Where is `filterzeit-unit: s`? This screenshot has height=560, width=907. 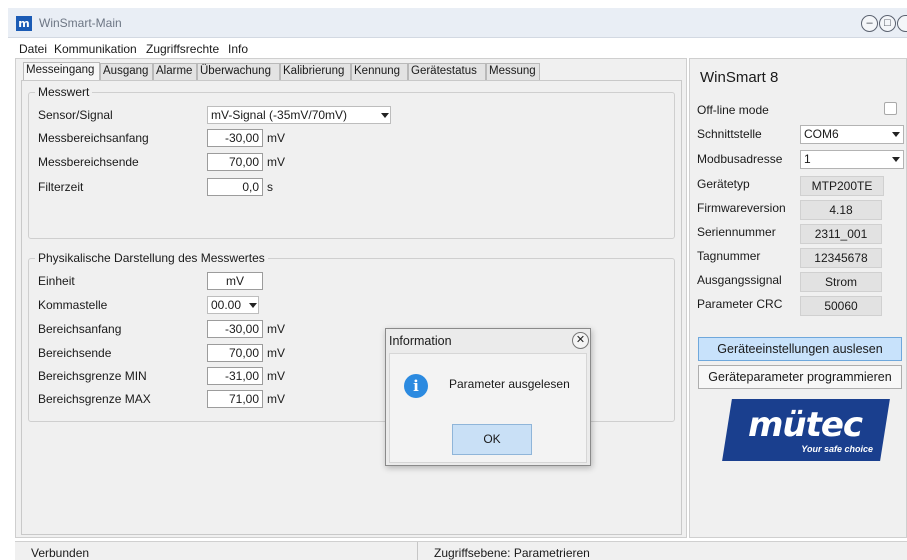 filterzeit-unit: s is located at coordinates (270, 187).